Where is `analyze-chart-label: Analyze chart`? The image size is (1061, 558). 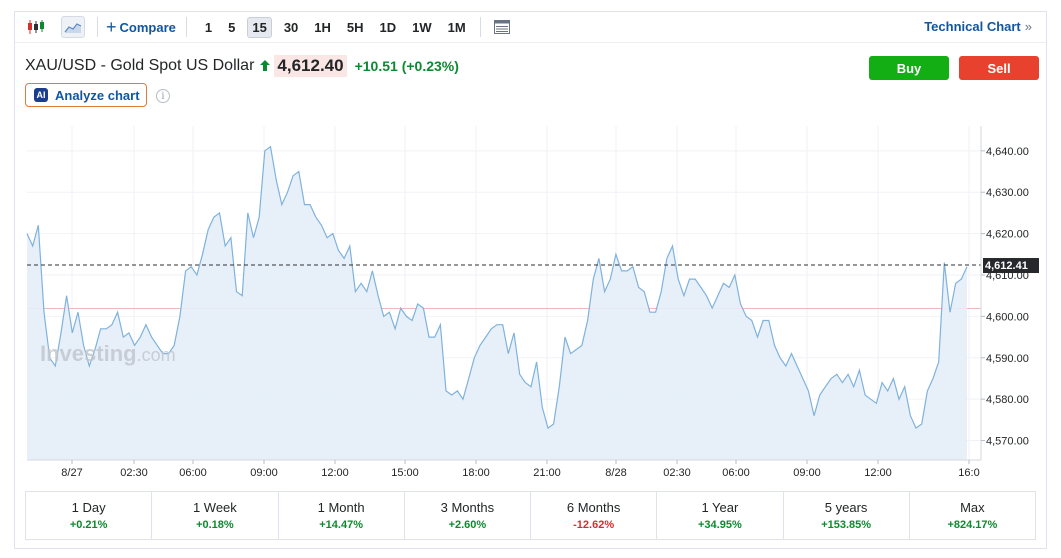 analyze-chart-label: Analyze chart is located at coordinates (97, 95).